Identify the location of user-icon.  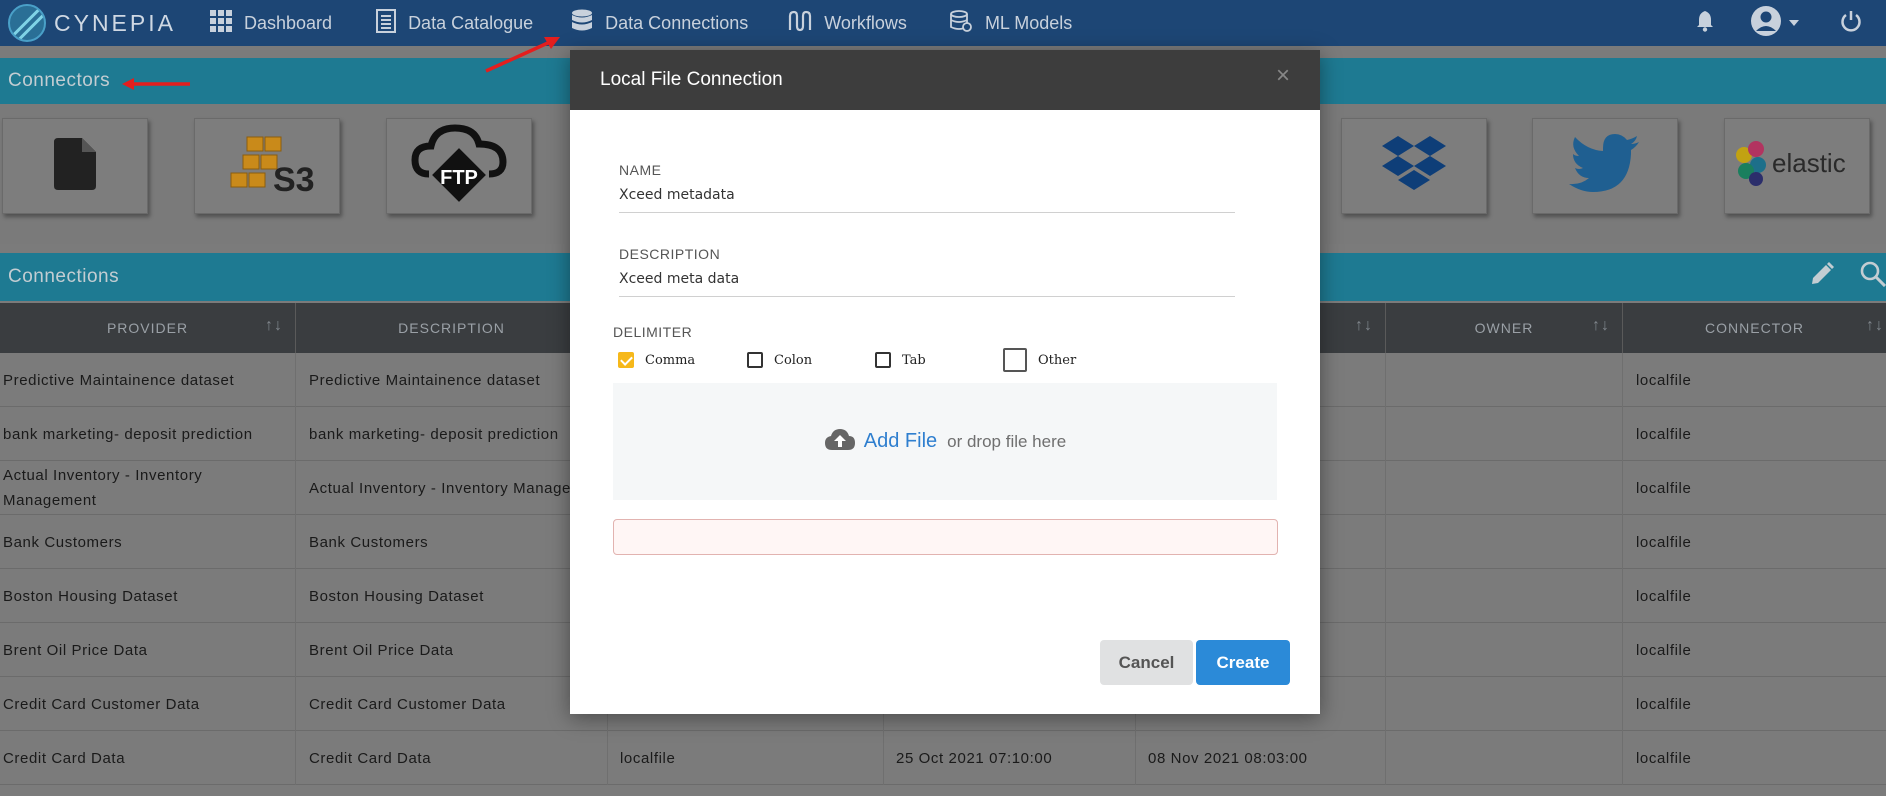
(1766, 23).